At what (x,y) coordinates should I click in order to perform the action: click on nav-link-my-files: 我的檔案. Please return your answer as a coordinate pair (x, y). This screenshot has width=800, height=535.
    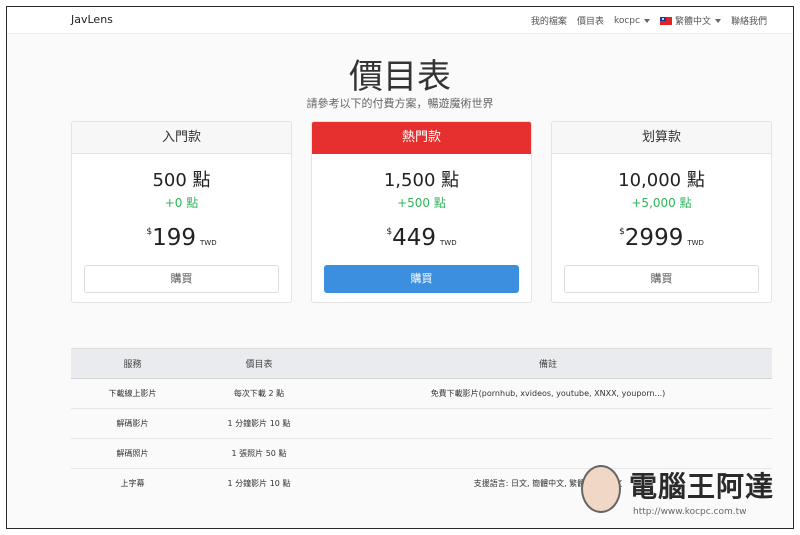
    Looking at the image, I should click on (549, 20).